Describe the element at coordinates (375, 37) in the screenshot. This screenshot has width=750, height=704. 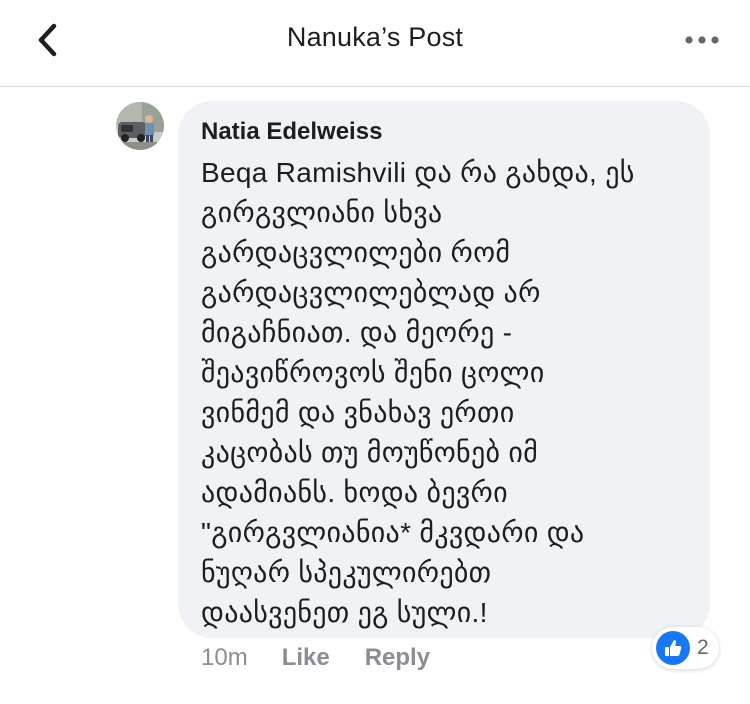
I see `page-title: Nanuka’s Post` at that location.